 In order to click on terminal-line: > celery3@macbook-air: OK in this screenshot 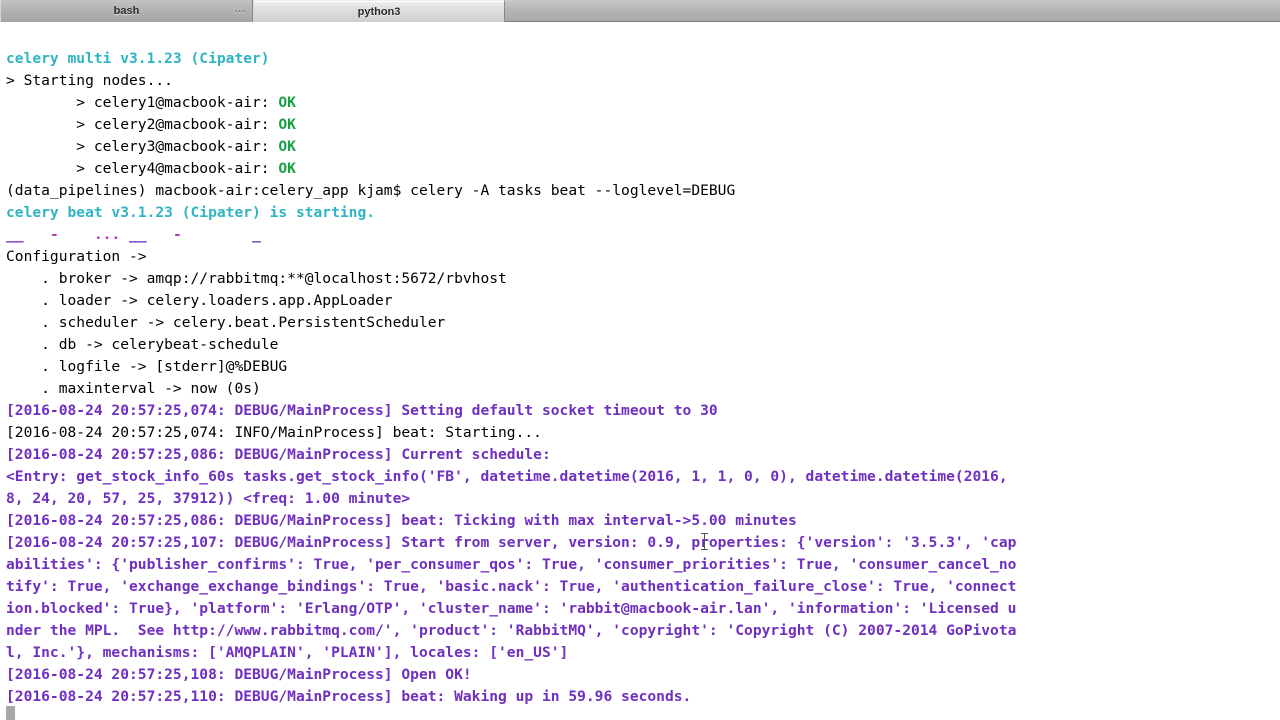, I will do `click(511, 147)`.